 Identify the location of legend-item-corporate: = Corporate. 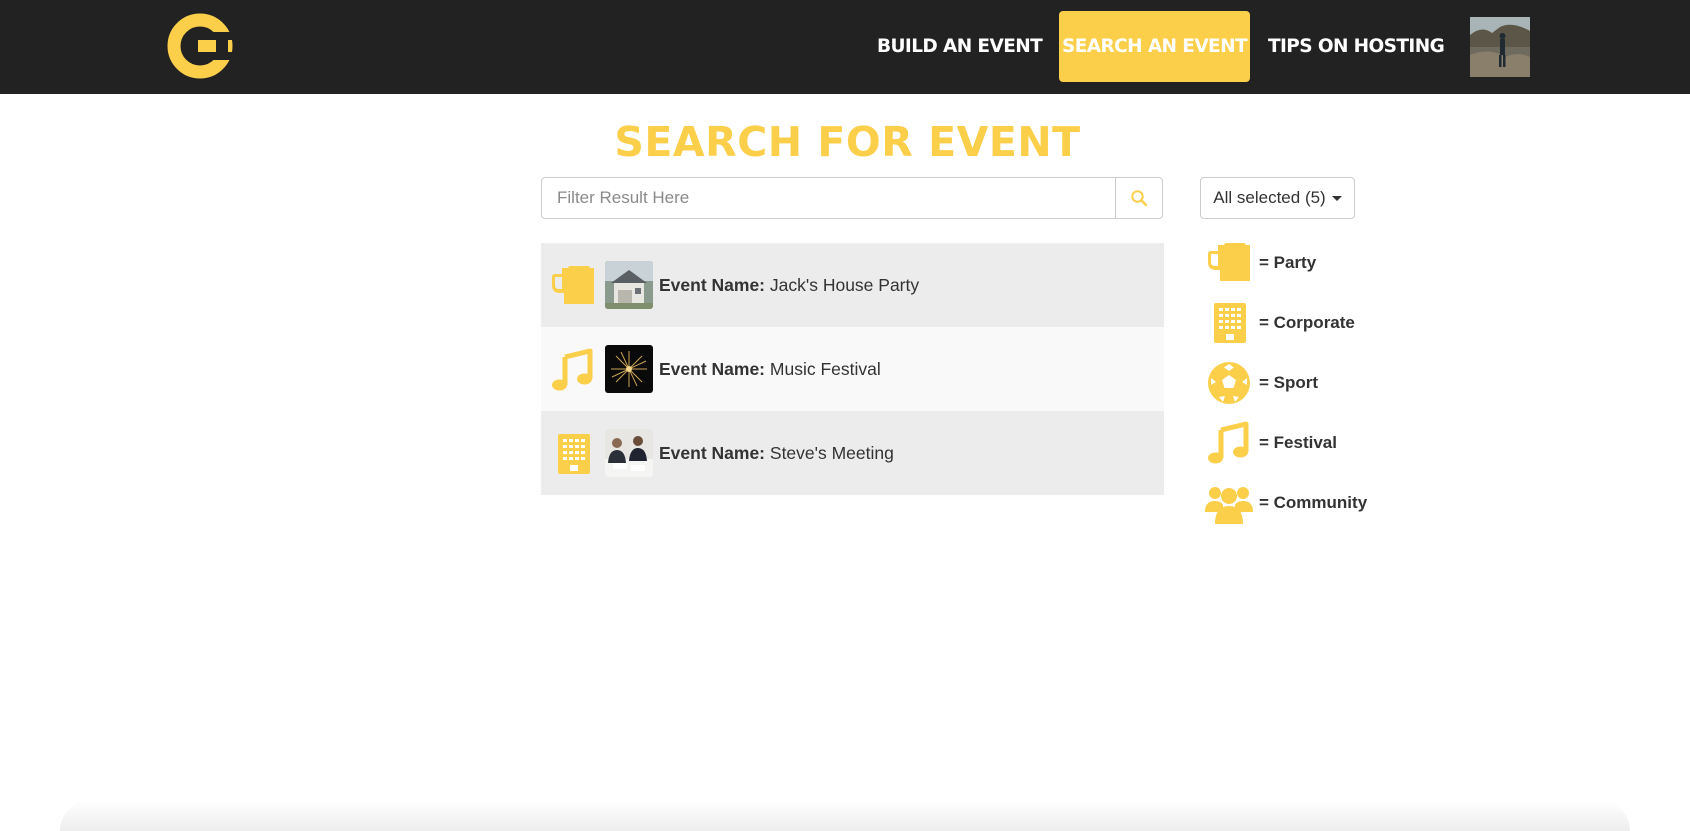
(1305, 330).